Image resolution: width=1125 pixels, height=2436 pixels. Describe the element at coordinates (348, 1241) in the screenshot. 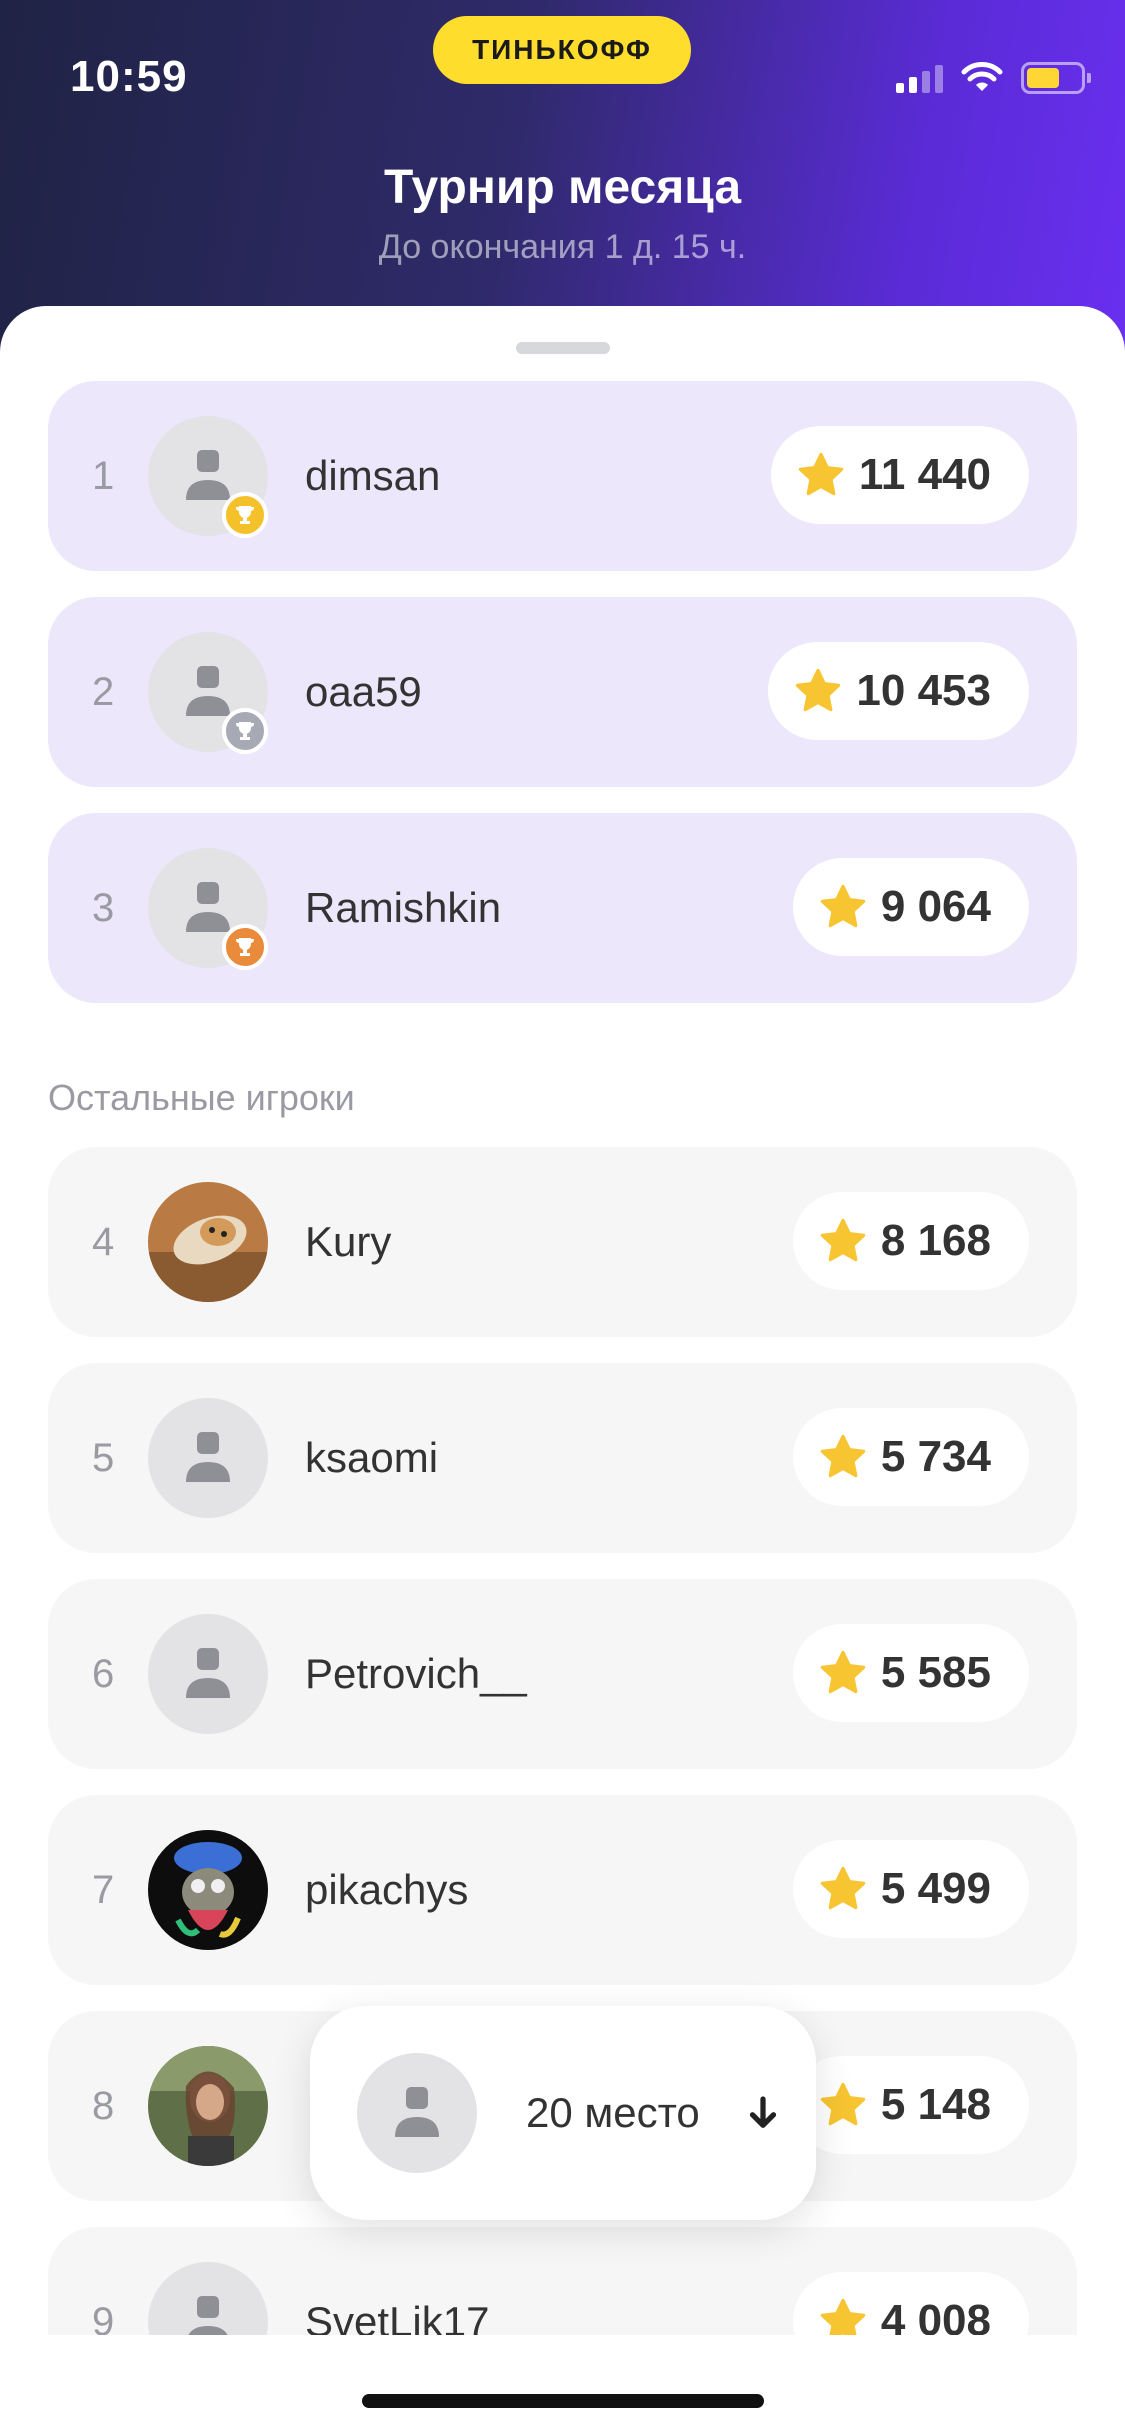

I see `player-name: Kury` at that location.